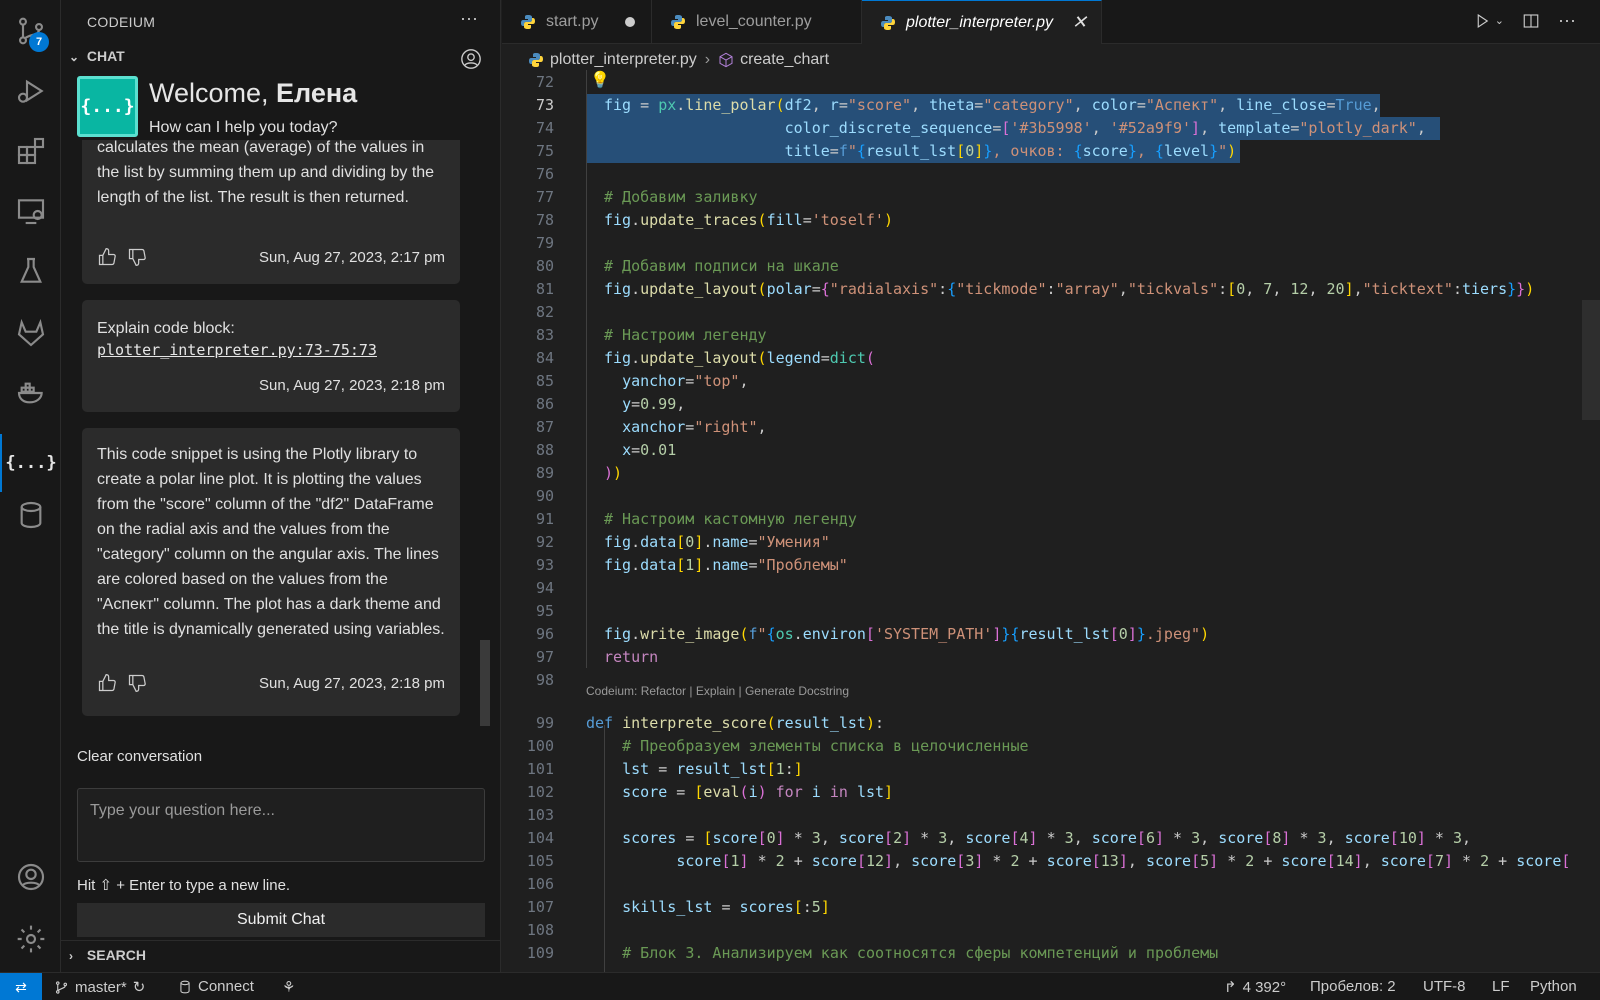 This screenshot has width=1600, height=1000. Describe the element at coordinates (623, 60) in the screenshot. I see `breadcrumb-file: plotter_interpreter.py` at that location.